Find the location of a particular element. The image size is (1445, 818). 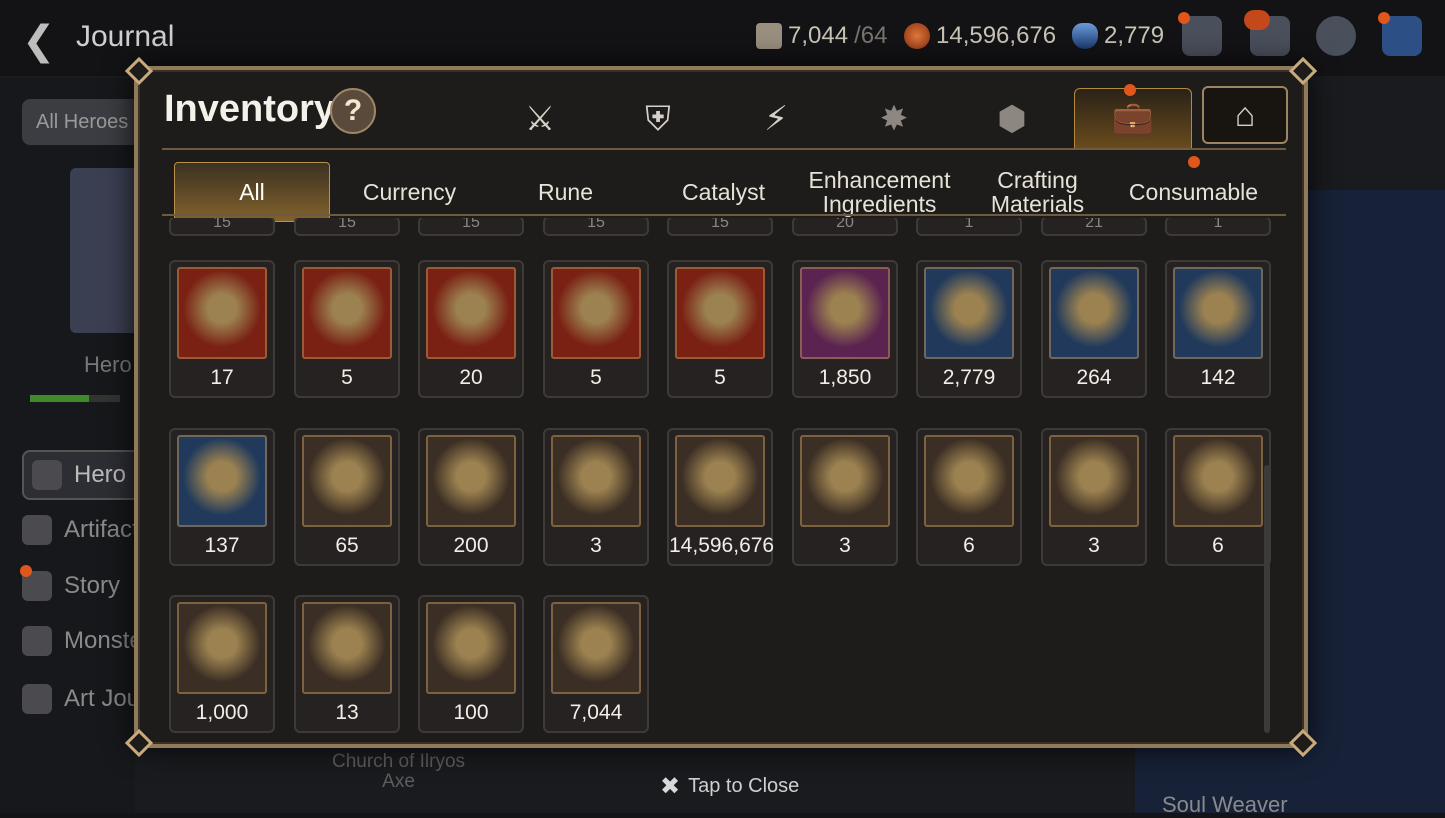

item-slot: 20 is located at coordinates (471, 329).